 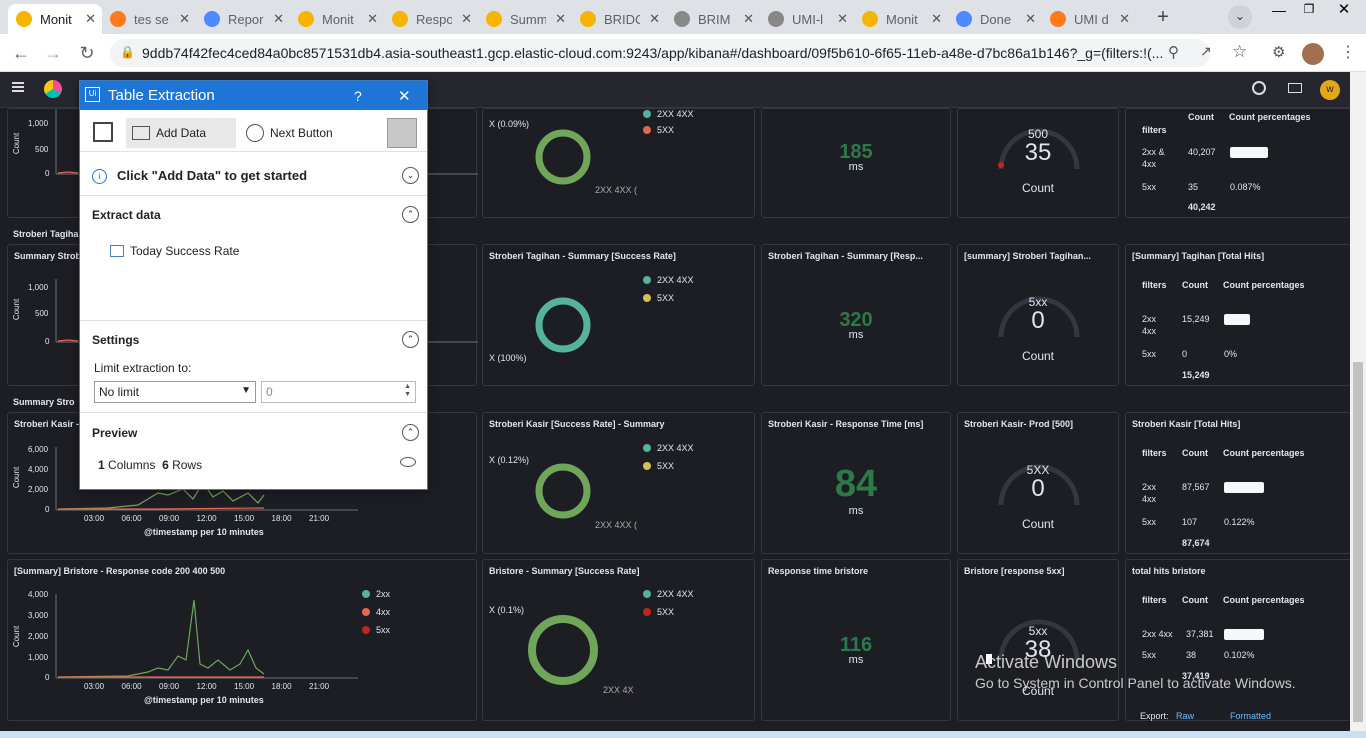 What do you see at coordinates (431, 19) in the screenshot?
I see `browser-tab: Respo ✕` at bounding box center [431, 19].